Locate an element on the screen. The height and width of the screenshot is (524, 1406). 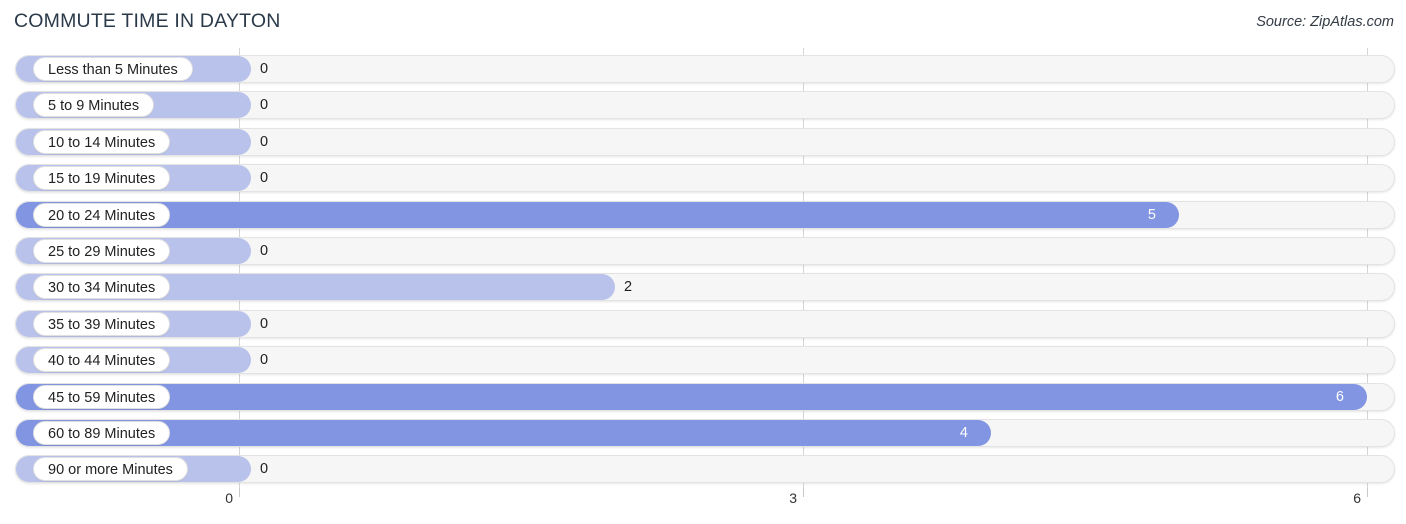
bar-value-label: 5 is located at coordinates (1151, 214).